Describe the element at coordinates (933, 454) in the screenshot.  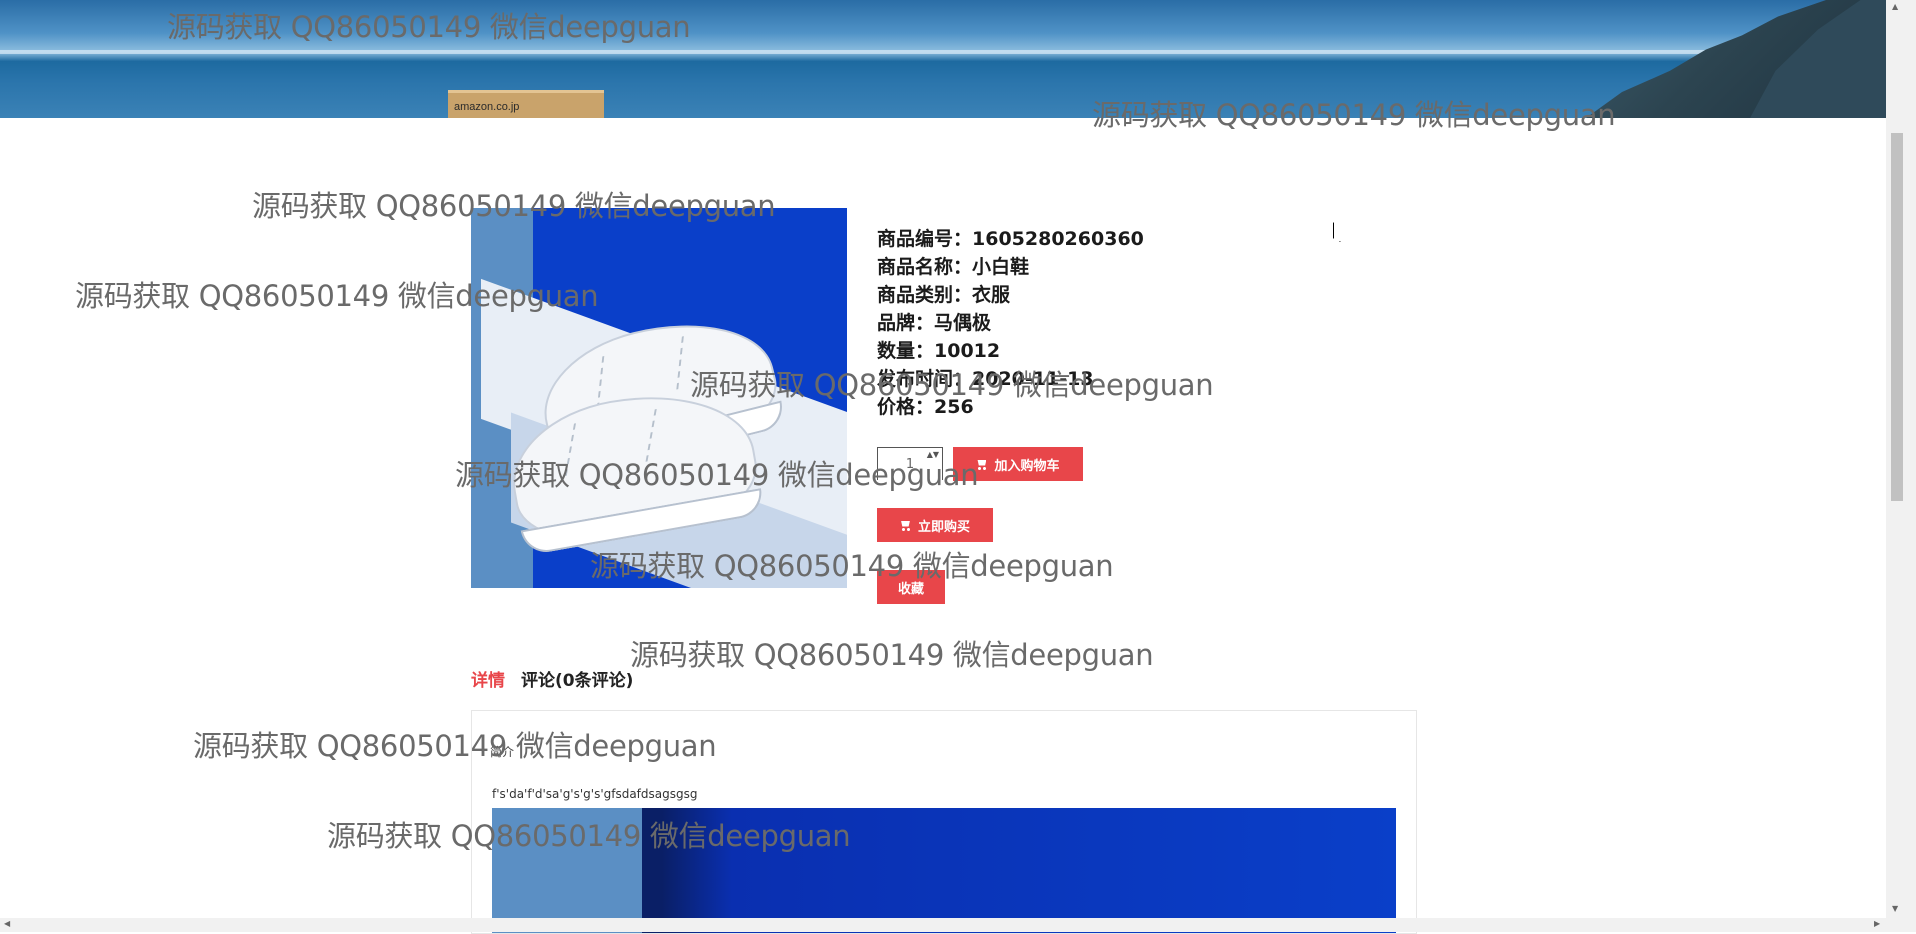
I see `quantity-spin-icon: ▲▼` at that location.